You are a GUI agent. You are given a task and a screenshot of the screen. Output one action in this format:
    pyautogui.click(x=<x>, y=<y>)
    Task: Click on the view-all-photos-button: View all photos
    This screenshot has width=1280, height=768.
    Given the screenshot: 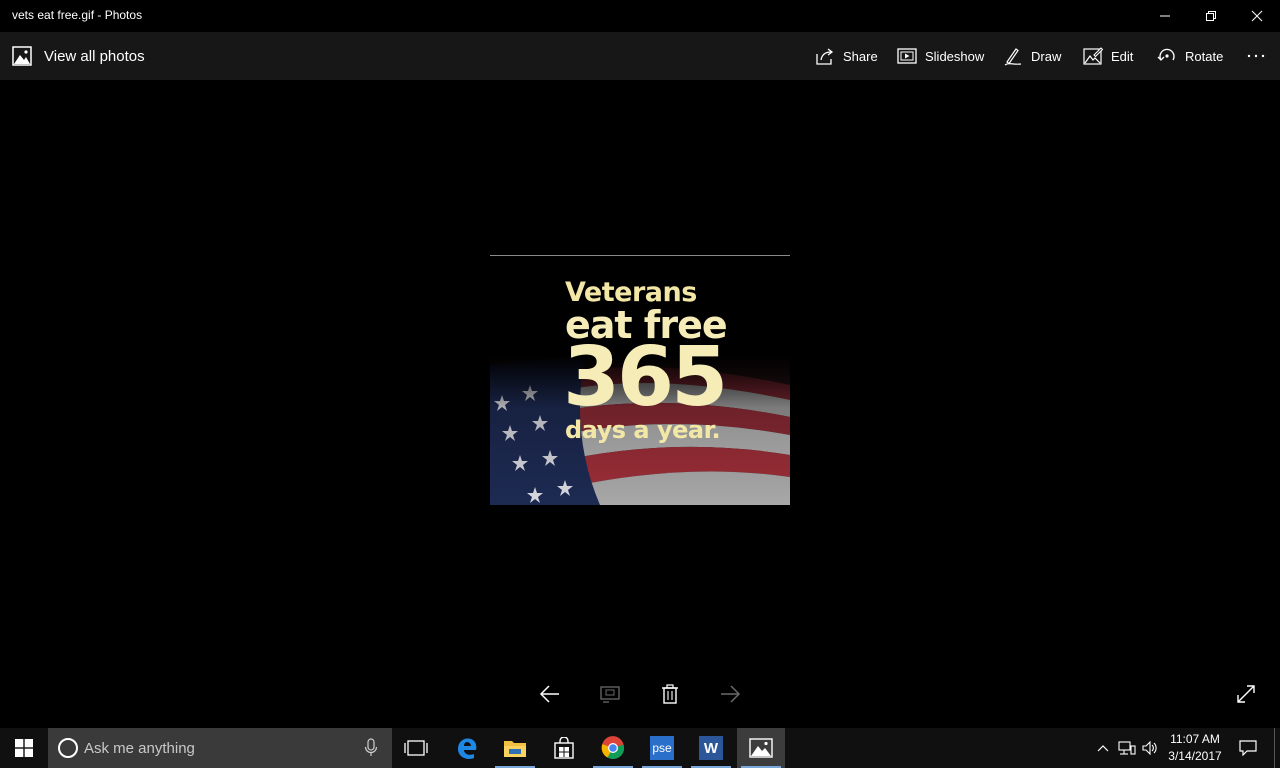 What is the action you would take?
    pyautogui.click(x=78, y=56)
    